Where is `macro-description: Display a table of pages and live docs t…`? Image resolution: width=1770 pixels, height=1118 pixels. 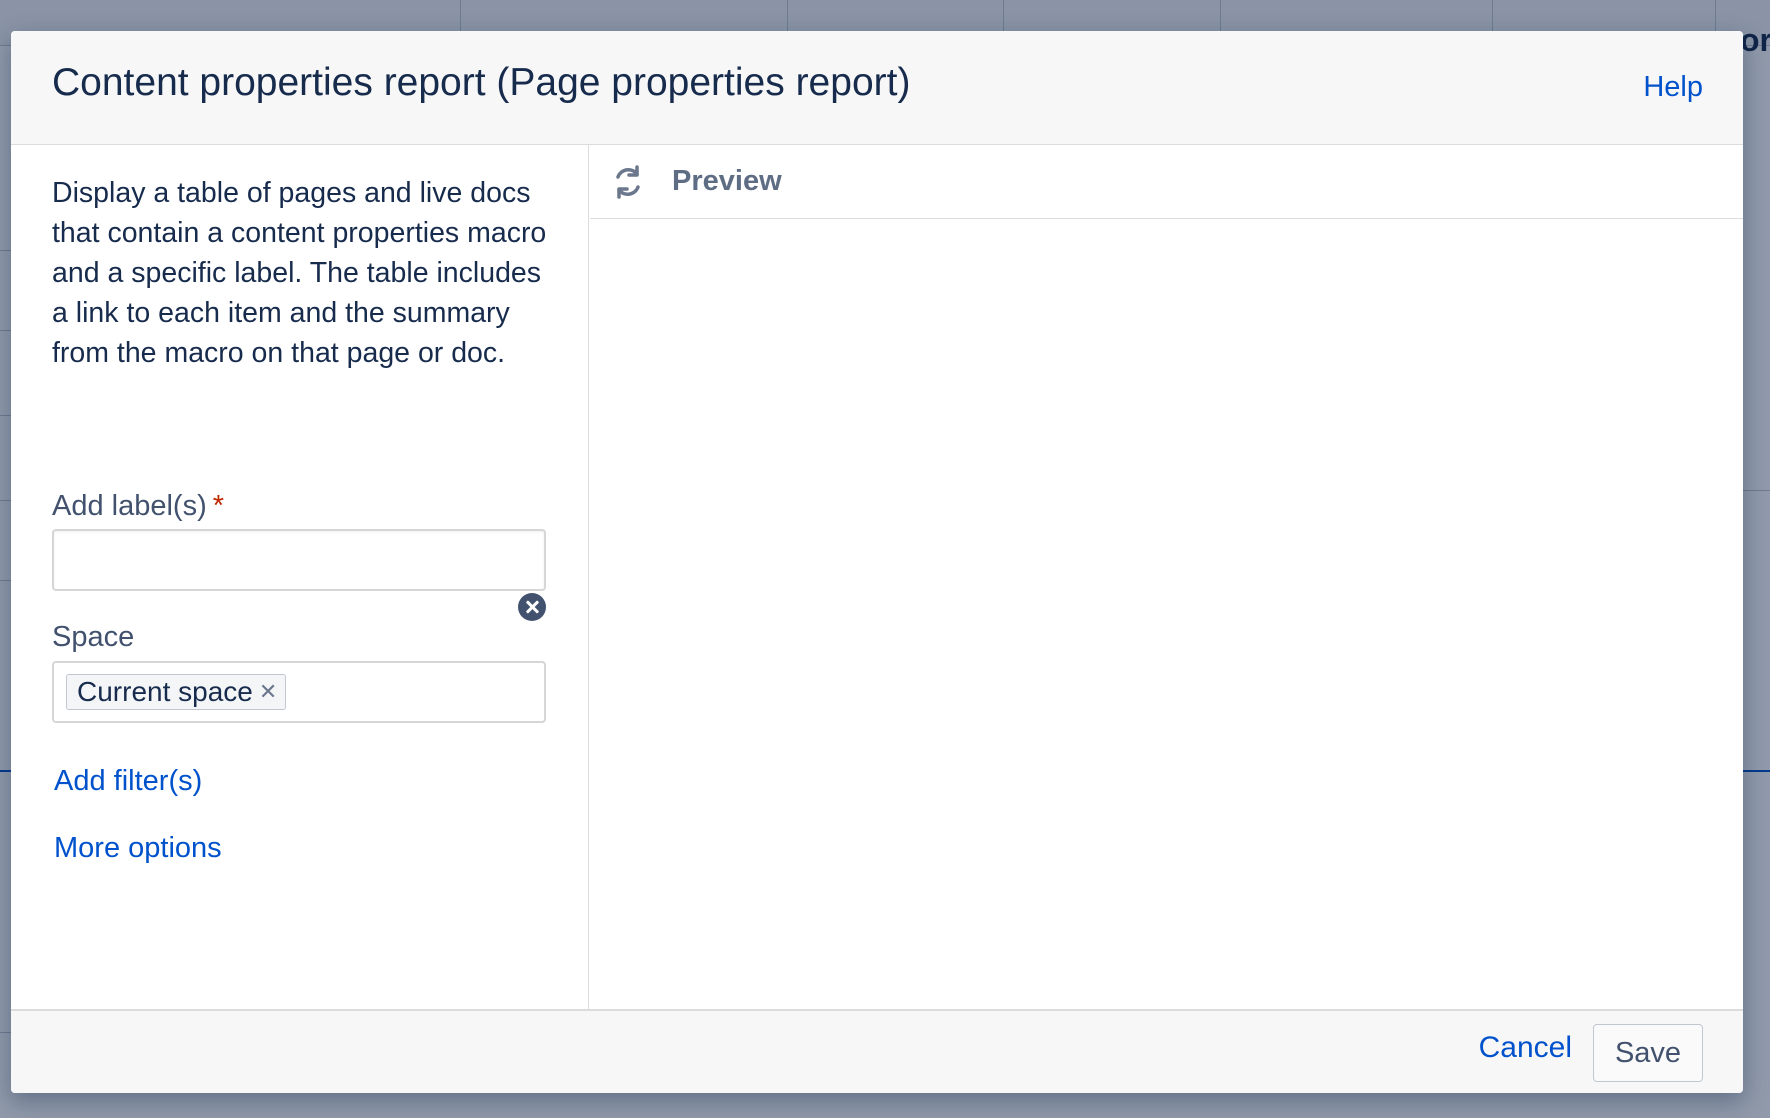 macro-description: Display a table of pages and live docs t… is located at coordinates (299, 273).